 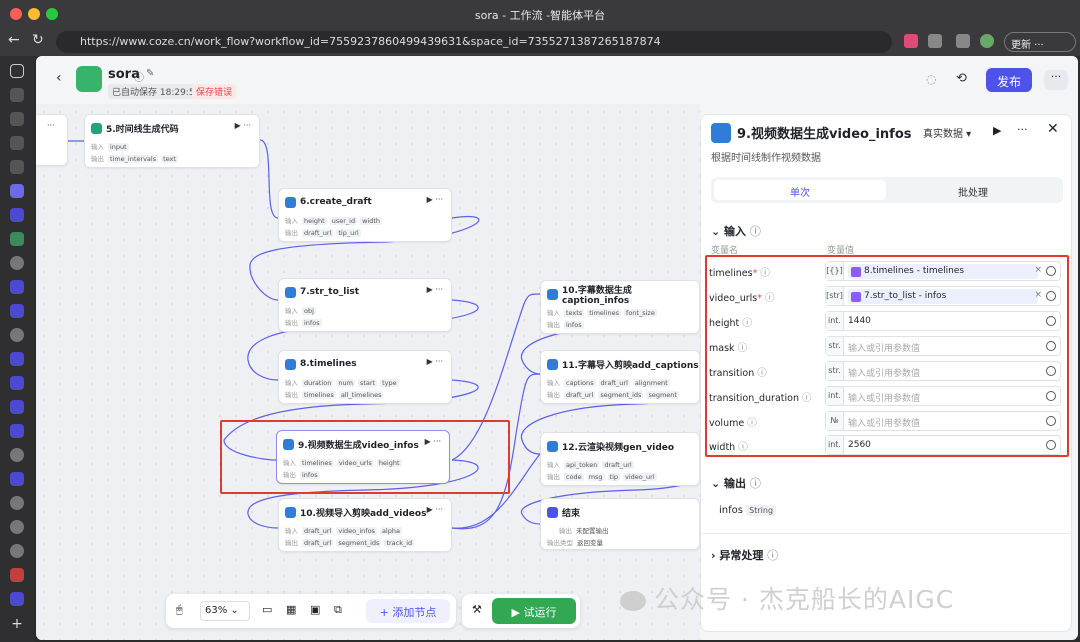 What do you see at coordinates (961, 78) in the screenshot?
I see `history-icon: ⟲` at bounding box center [961, 78].